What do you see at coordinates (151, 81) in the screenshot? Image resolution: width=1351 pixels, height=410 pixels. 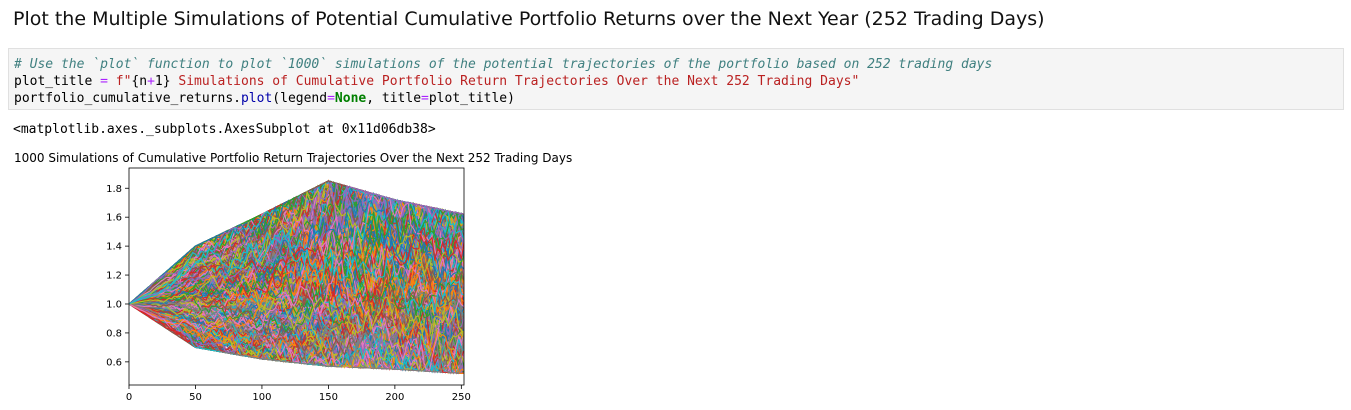 I see `code-plus-operator: +` at bounding box center [151, 81].